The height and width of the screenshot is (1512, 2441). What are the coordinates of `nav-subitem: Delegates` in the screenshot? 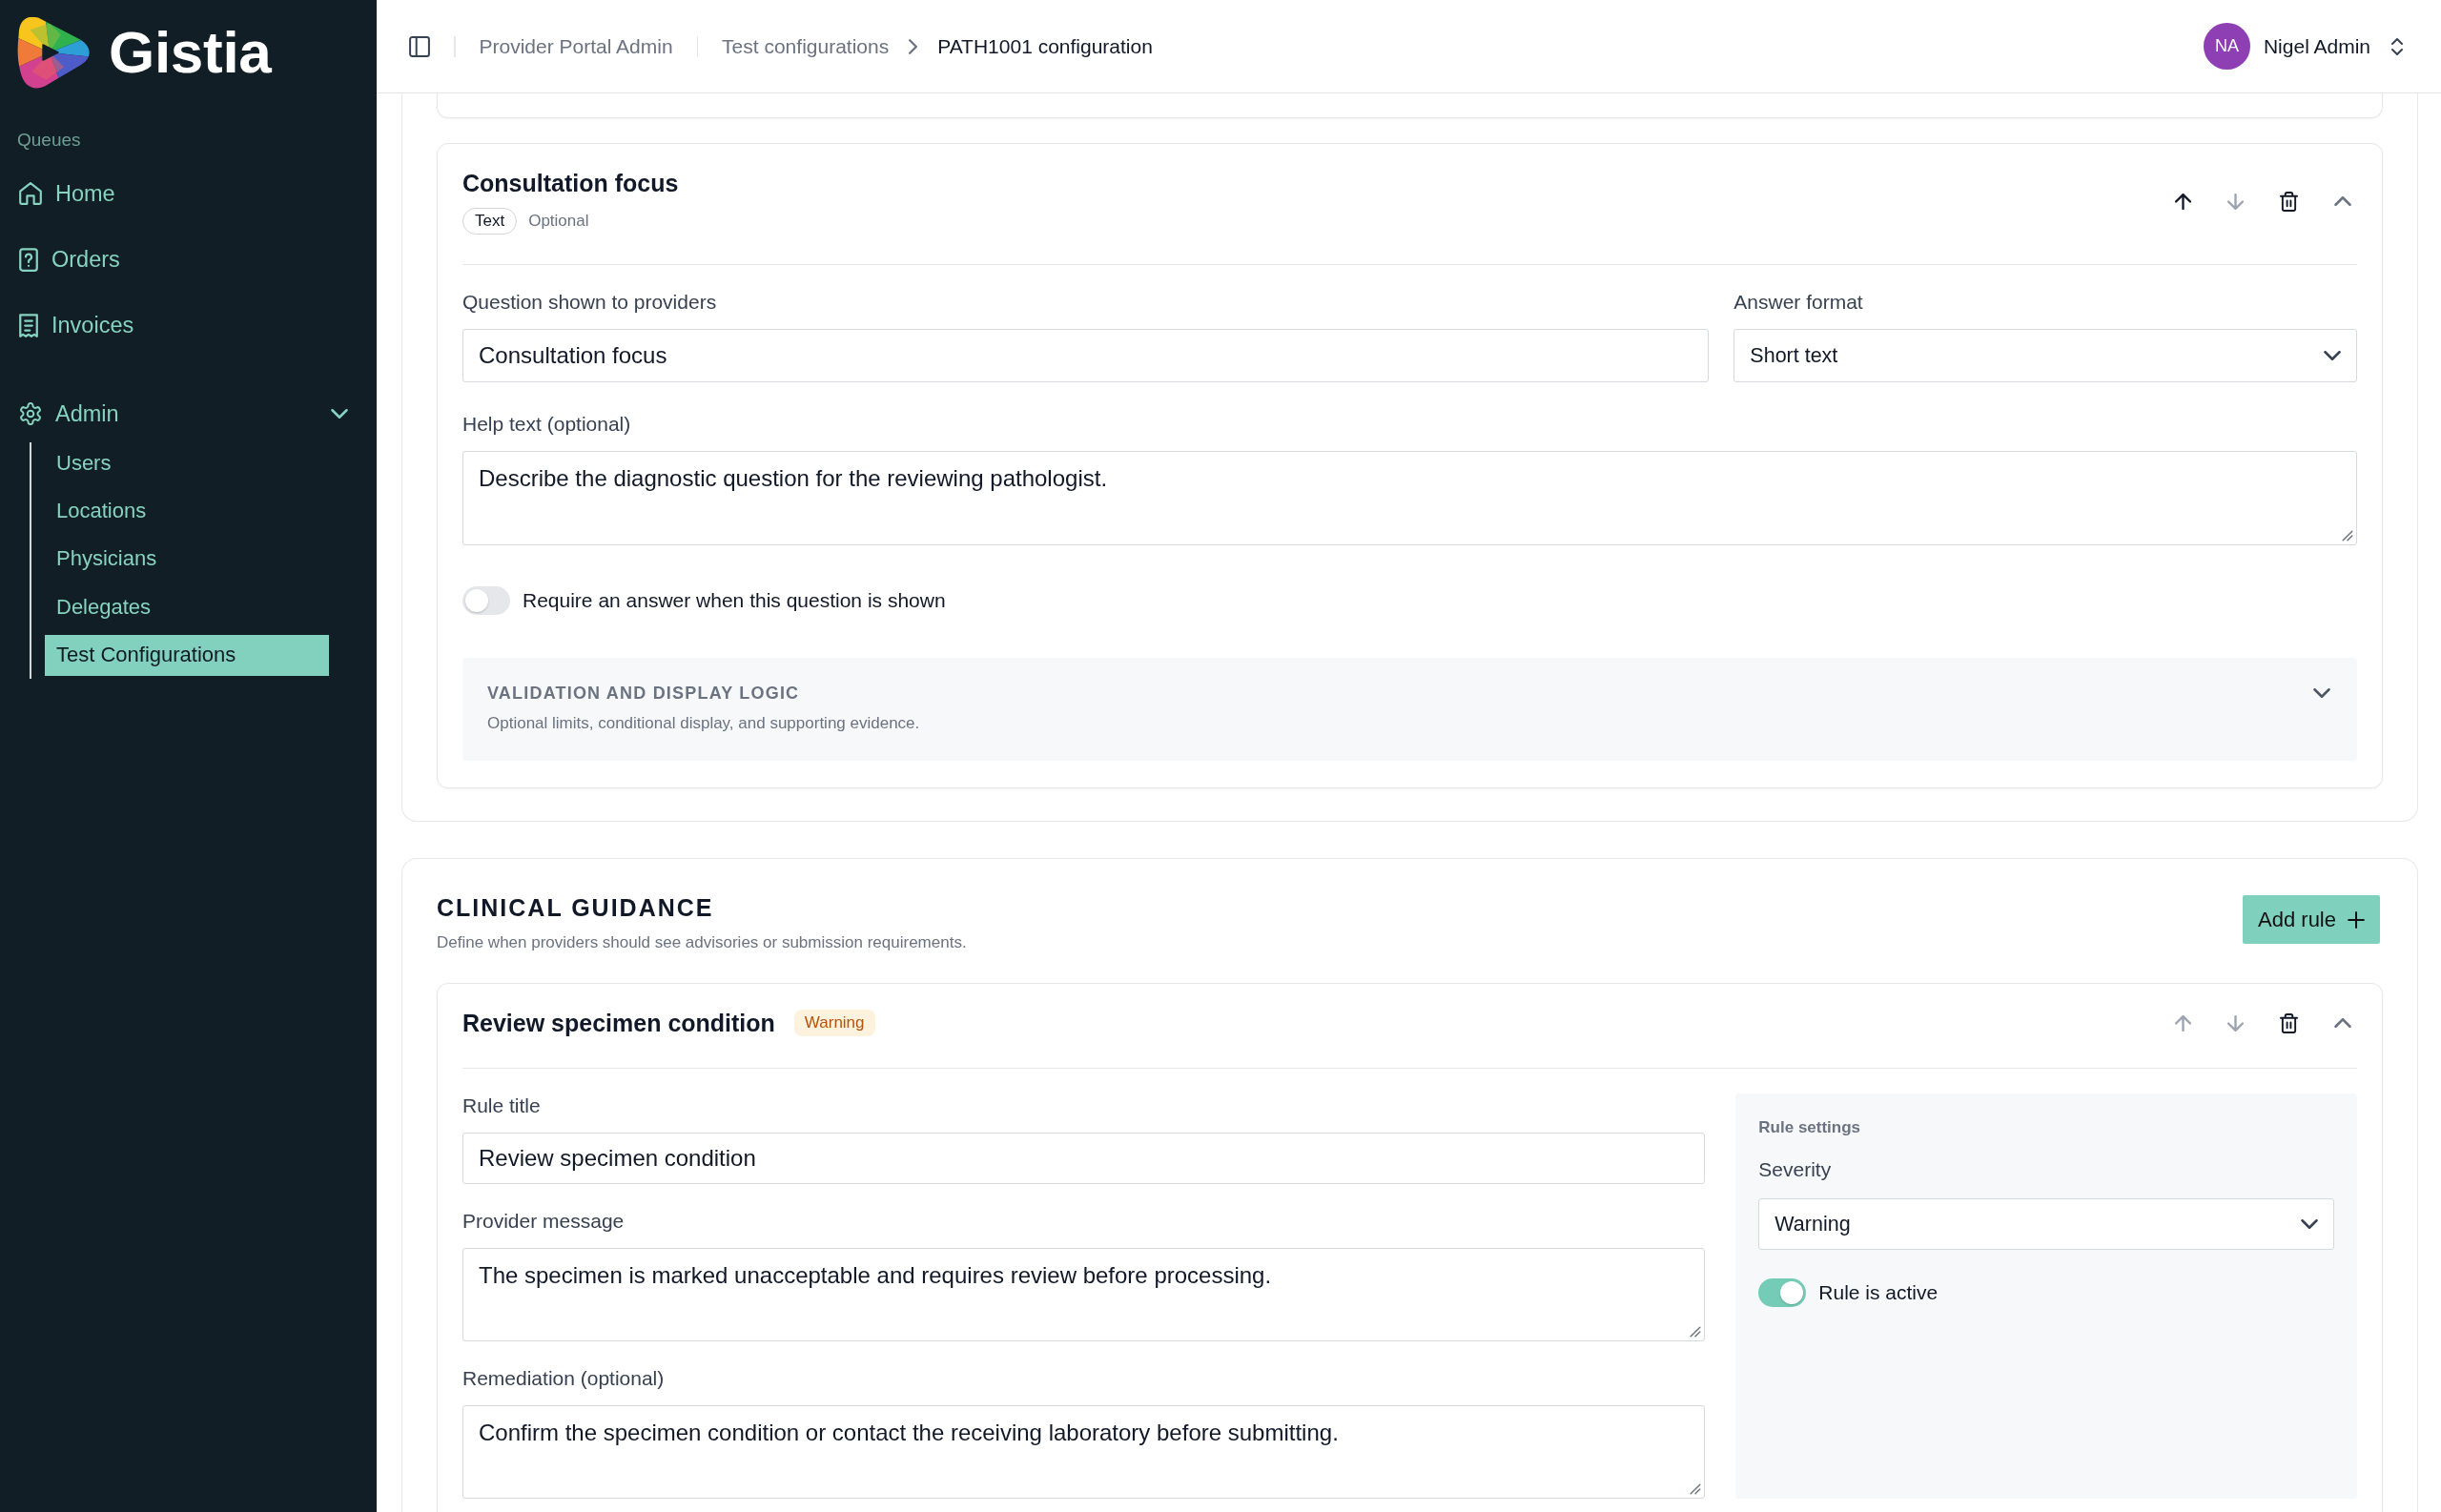 It's located at (187, 607).